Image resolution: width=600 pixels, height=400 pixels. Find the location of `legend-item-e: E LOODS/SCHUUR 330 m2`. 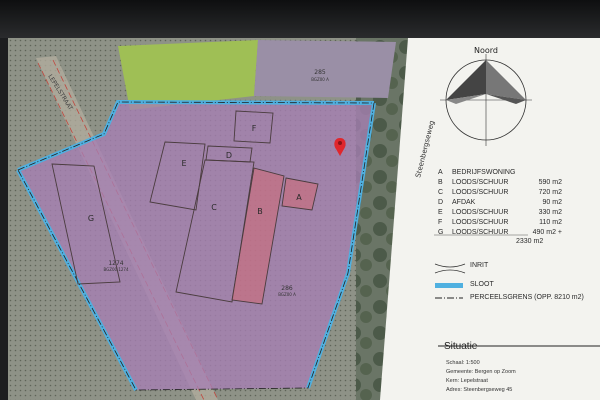

legend-item-e: E LOODS/SCHUUR 330 m2 is located at coordinates (500, 212).